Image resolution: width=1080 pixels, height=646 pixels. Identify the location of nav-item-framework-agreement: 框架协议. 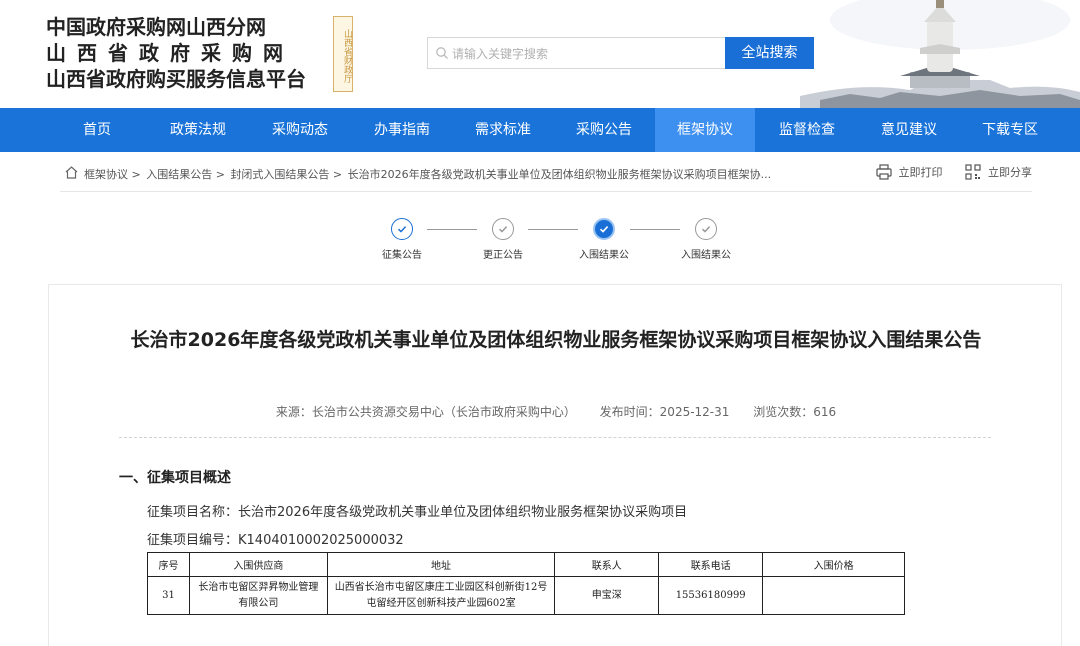
(705, 130).